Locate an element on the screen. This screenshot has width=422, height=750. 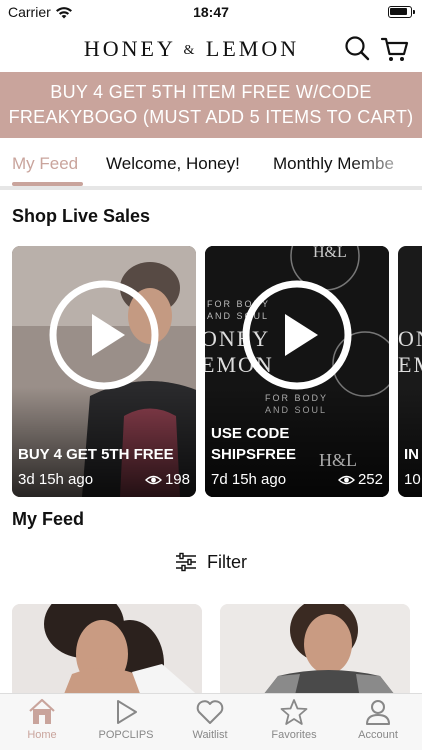
tab-favorites: Favorites is located at coordinates (294, 719).